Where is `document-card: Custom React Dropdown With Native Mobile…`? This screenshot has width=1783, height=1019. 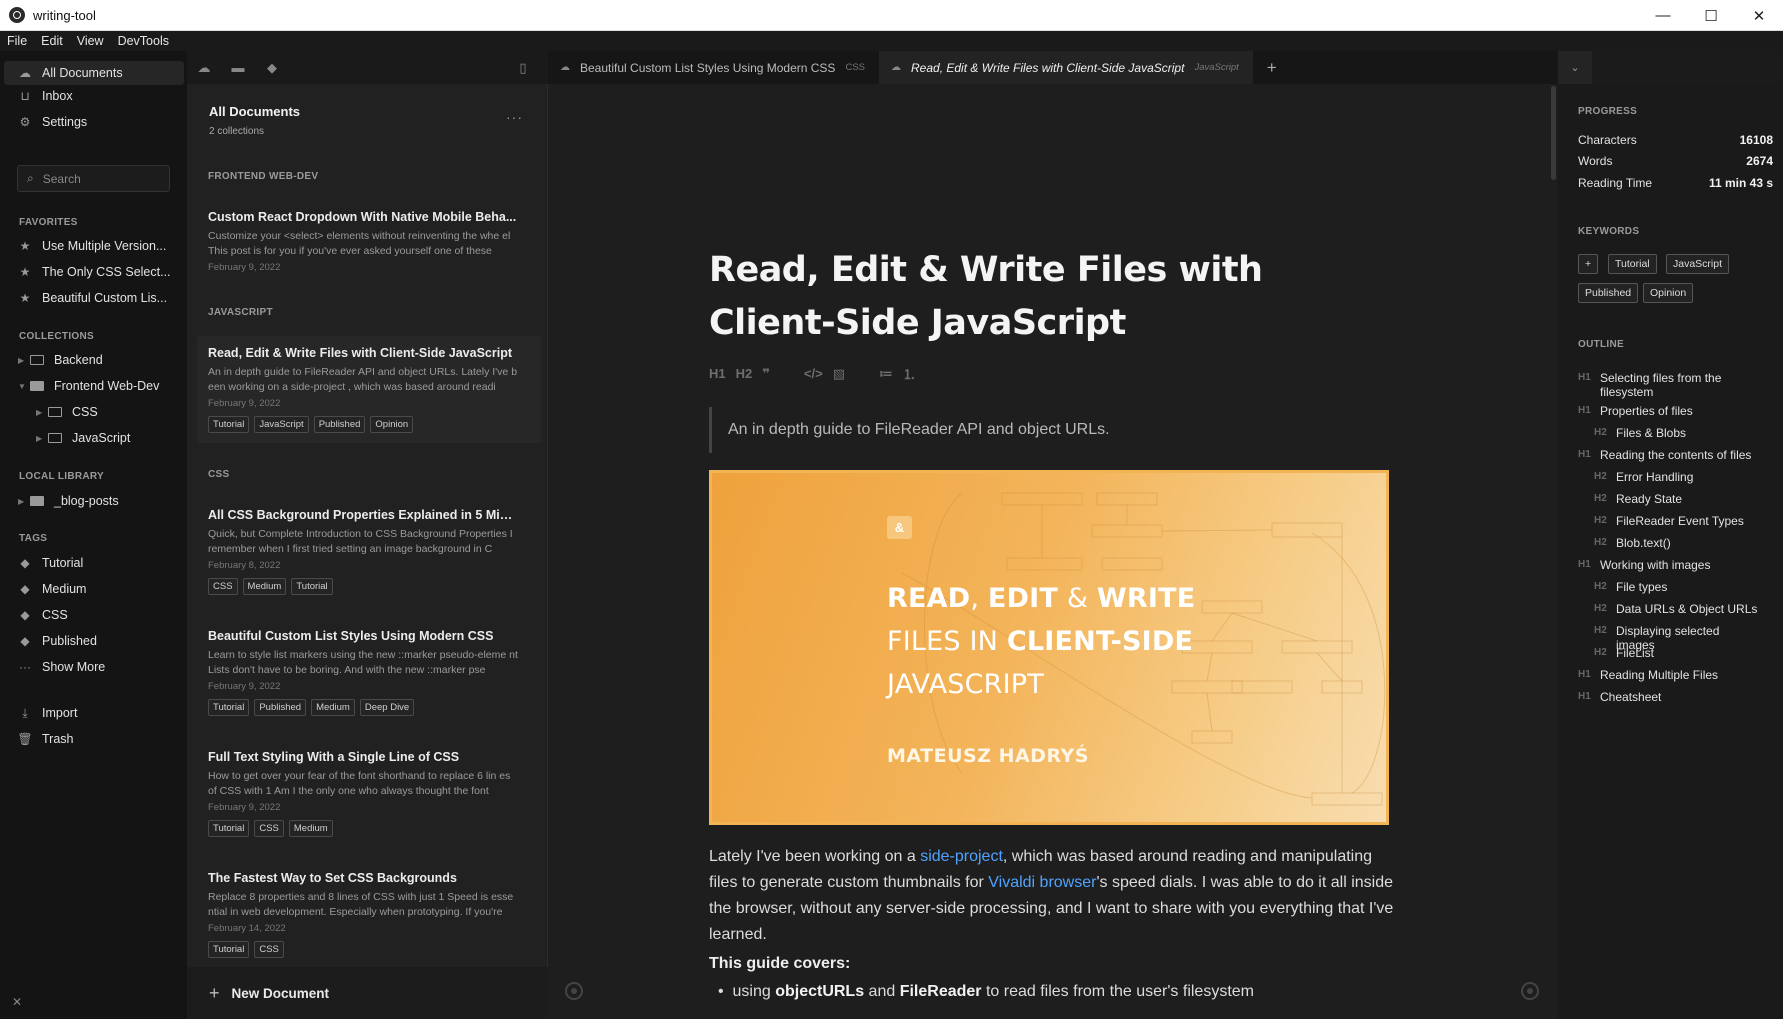 document-card: Custom React Dropdown With Native Mobile… is located at coordinates (369, 241).